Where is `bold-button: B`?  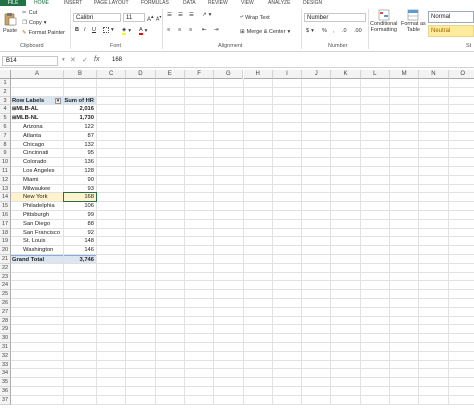
bold-button: B is located at coordinates (77, 30).